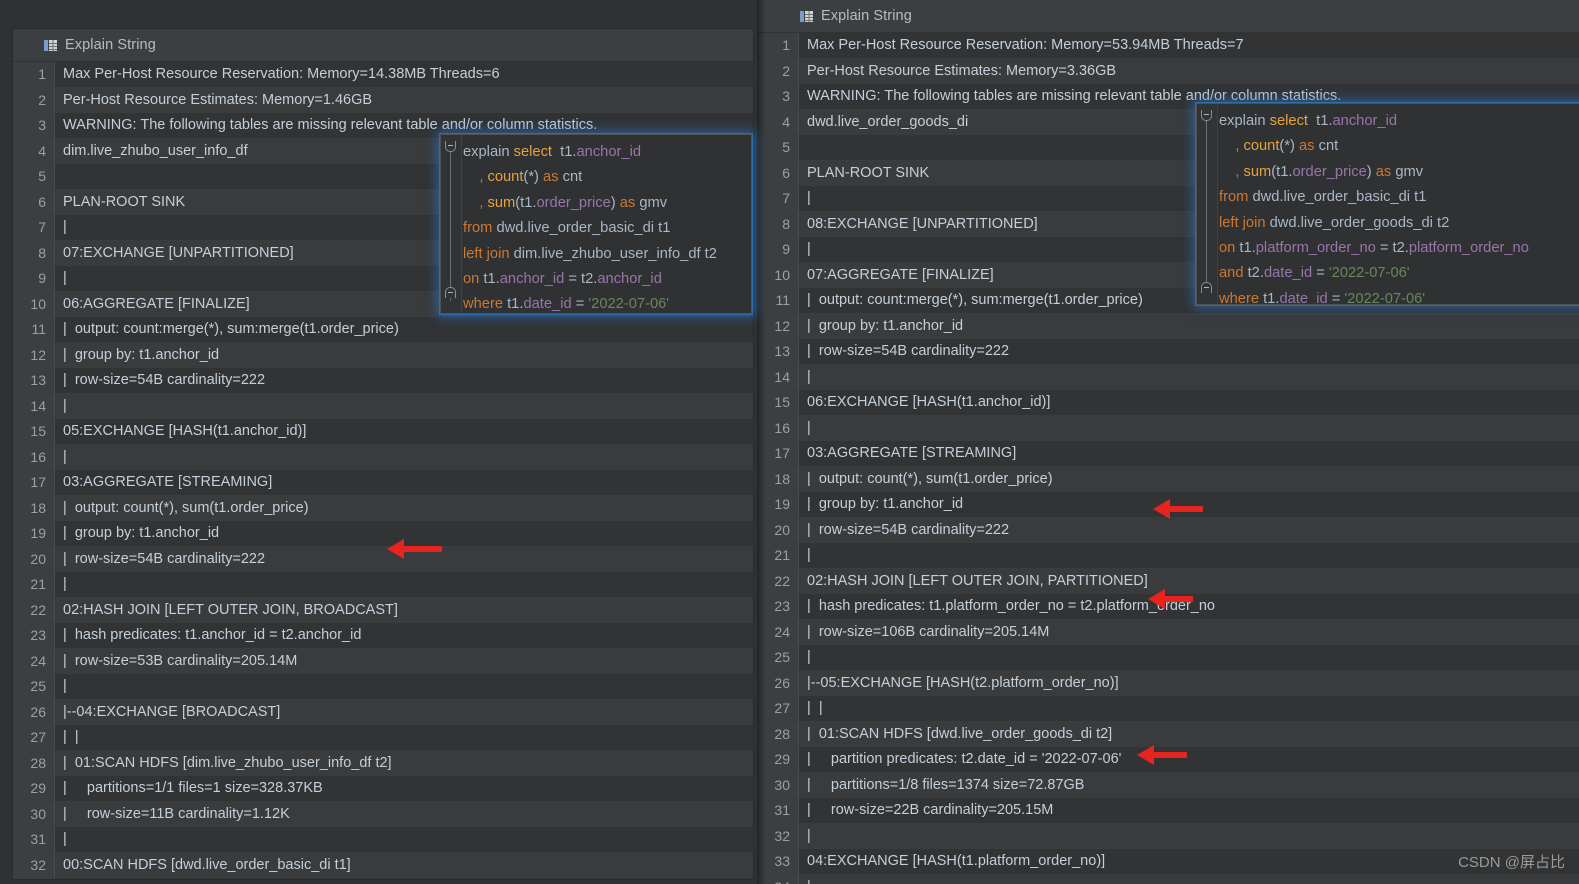 This screenshot has width=1579, height=884. Describe the element at coordinates (1168, 403) in the screenshot. I see `table-row: 15 06:EXCHANGE [HASH(t1.anchor_id)]` at that location.